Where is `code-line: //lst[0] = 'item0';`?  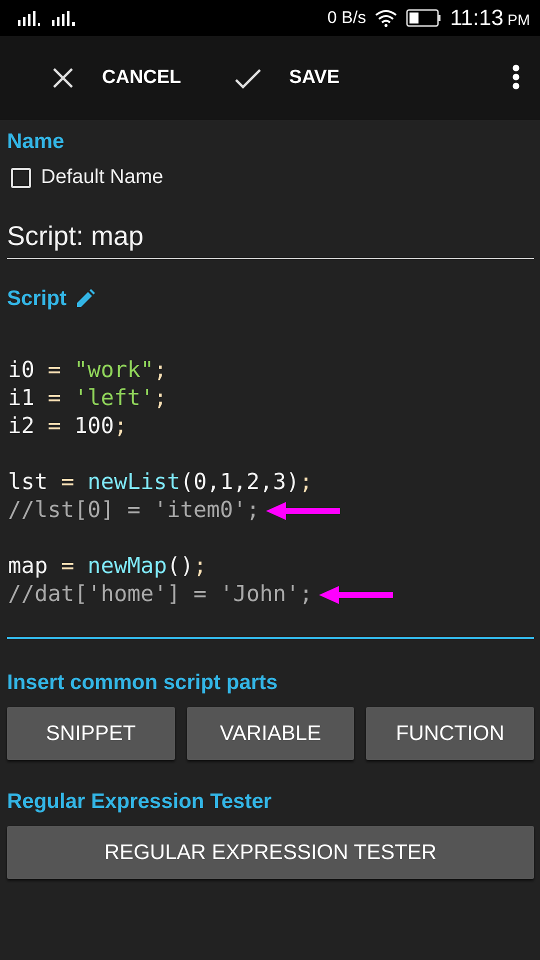
code-line: //lst[0] = 'item0'; is located at coordinates (134, 511).